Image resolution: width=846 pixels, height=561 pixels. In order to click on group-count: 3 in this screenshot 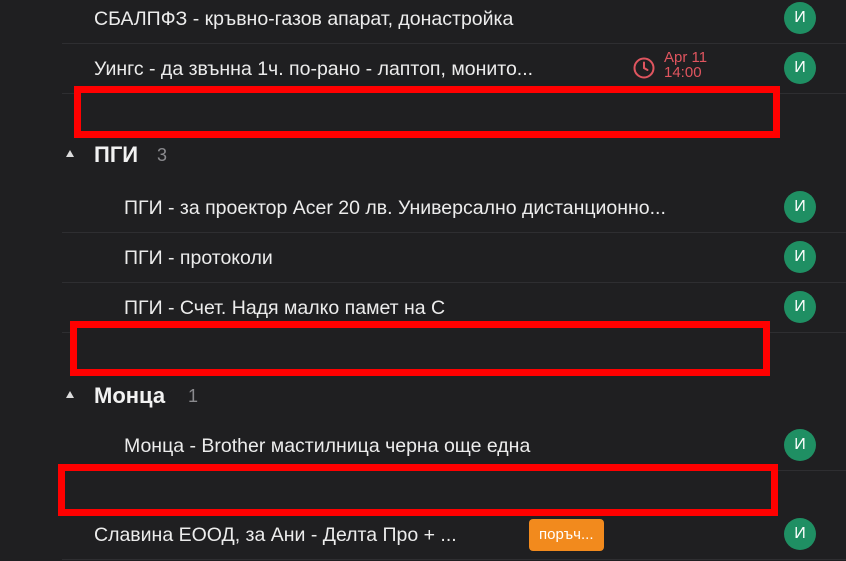, I will do `click(162, 155)`.